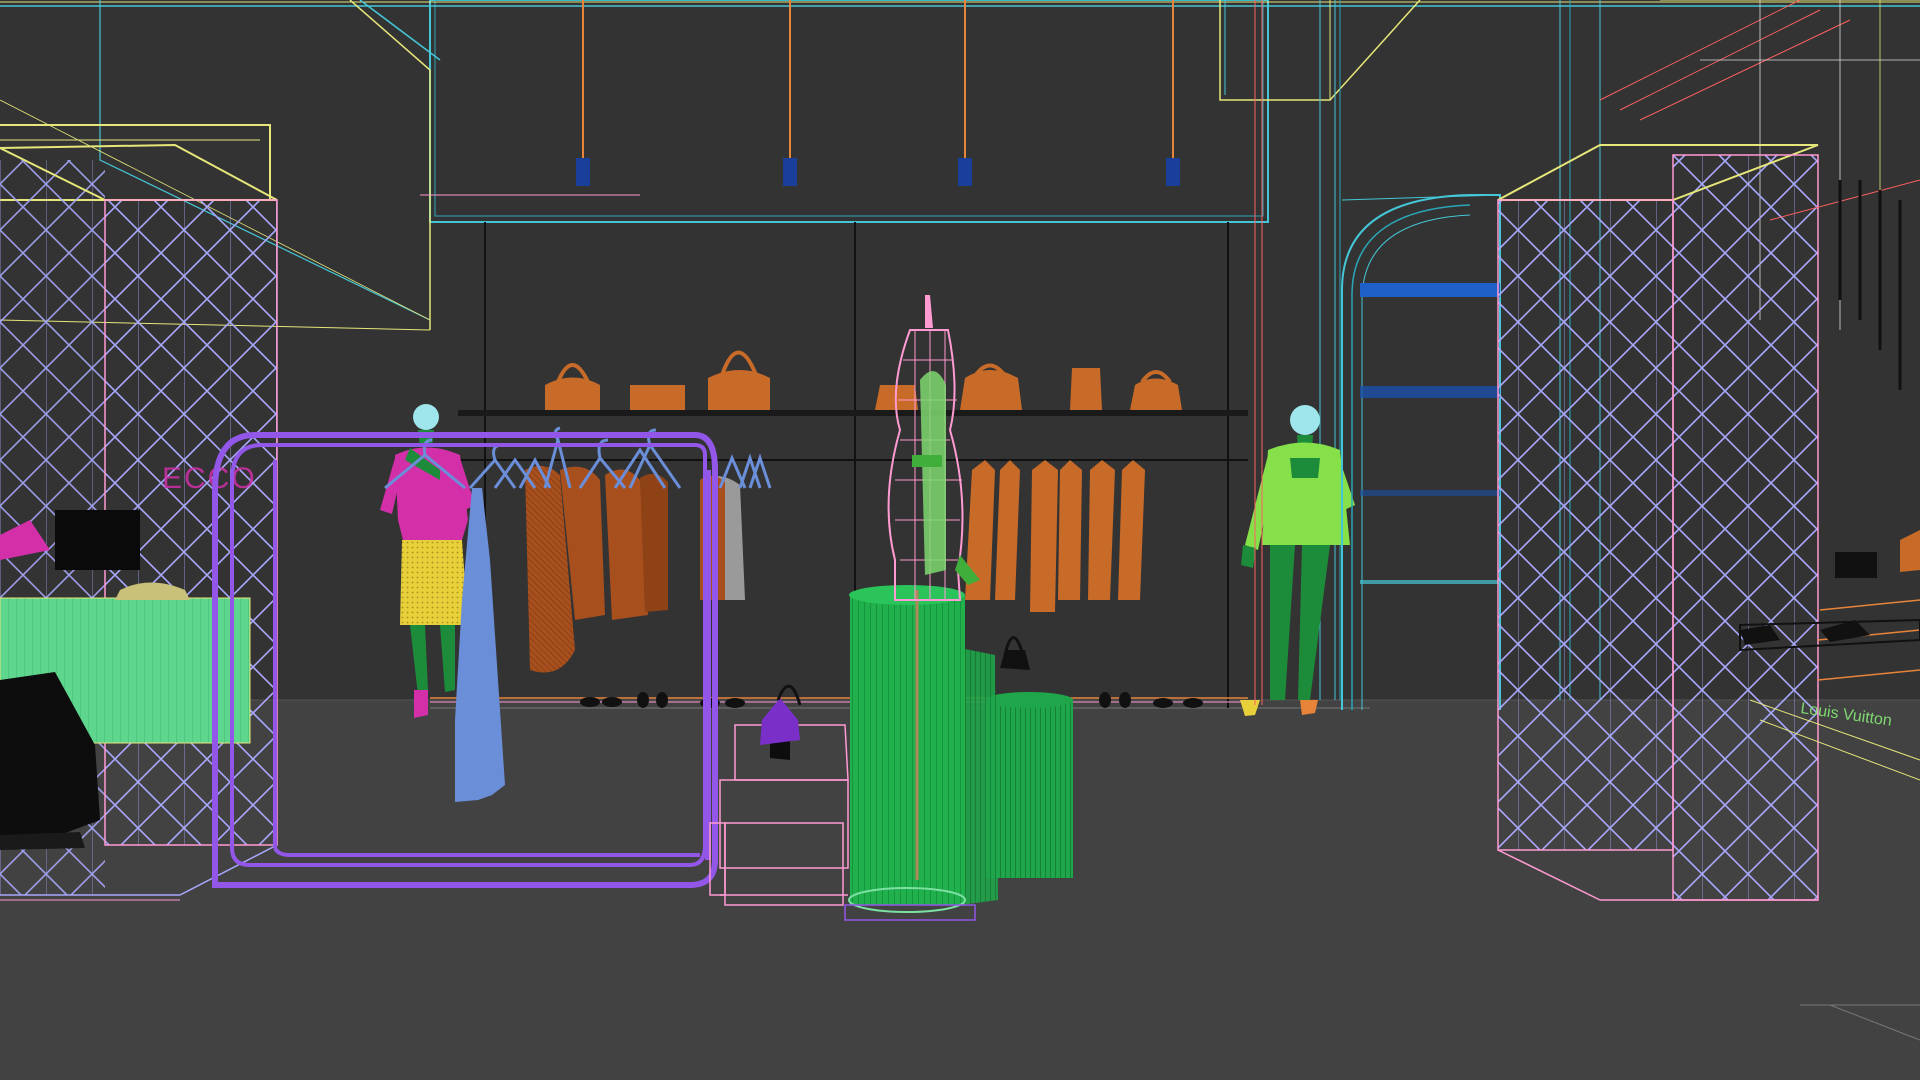 Image resolution: width=1920 pixels, height=1080 pixels. Describe the element at coordinates (1658, 522) in the screenshot. I see `right-lattice-pillar` at that location.